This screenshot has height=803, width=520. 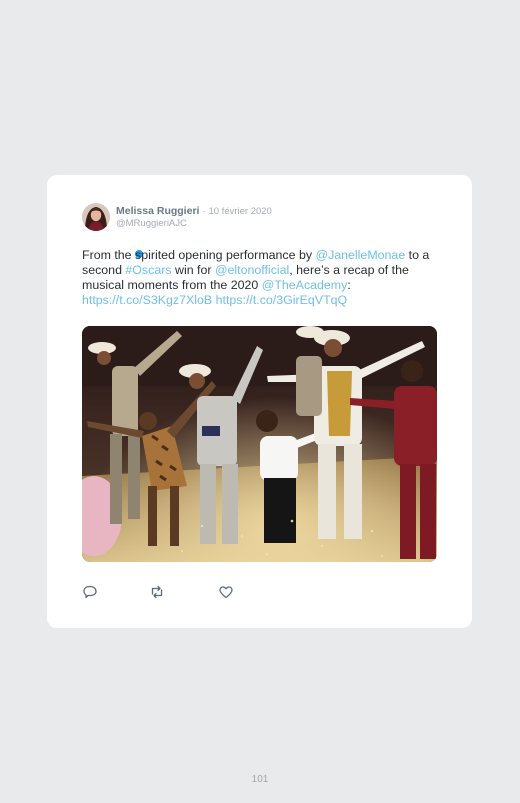 I want to click on page-number: 101, so click(x=260, y=779).